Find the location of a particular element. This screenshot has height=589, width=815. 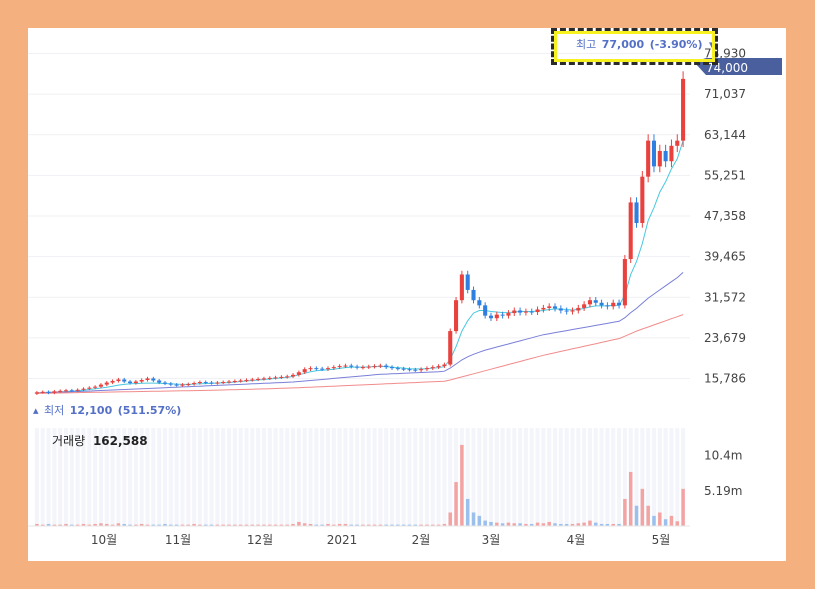

volume-bars is located at coordinates (360, 485).